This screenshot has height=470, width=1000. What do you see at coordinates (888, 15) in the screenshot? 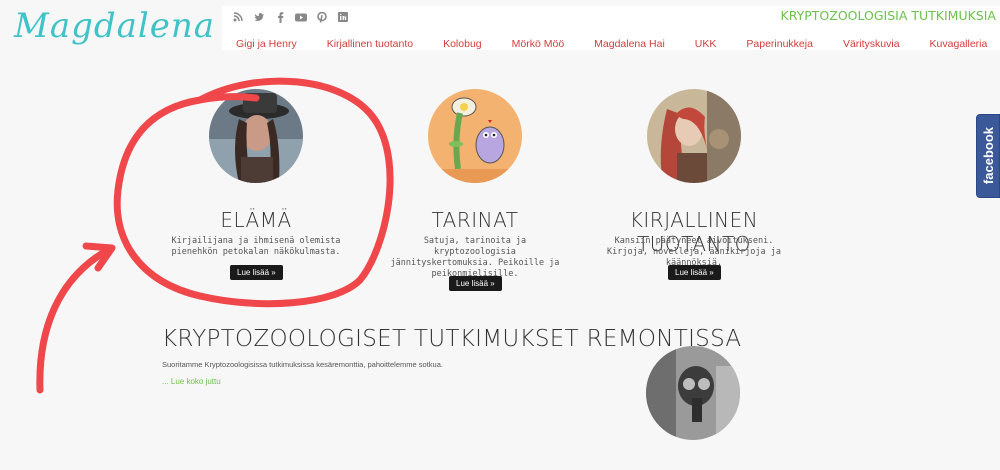
I see `site-tagline: KRYPTOZOOLOGISIA TUTKIMUKSIA` at bounding box center [888, 15].